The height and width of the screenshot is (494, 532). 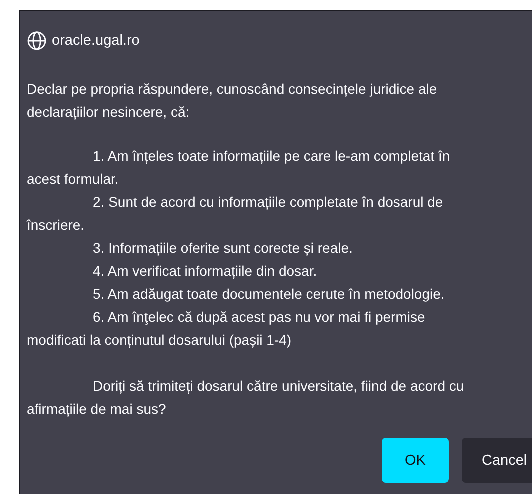 I want to click on statement-text: 1. Am înțeles toate informațiile pe care le-am completat în acest formular., so click(x=238, y=168).